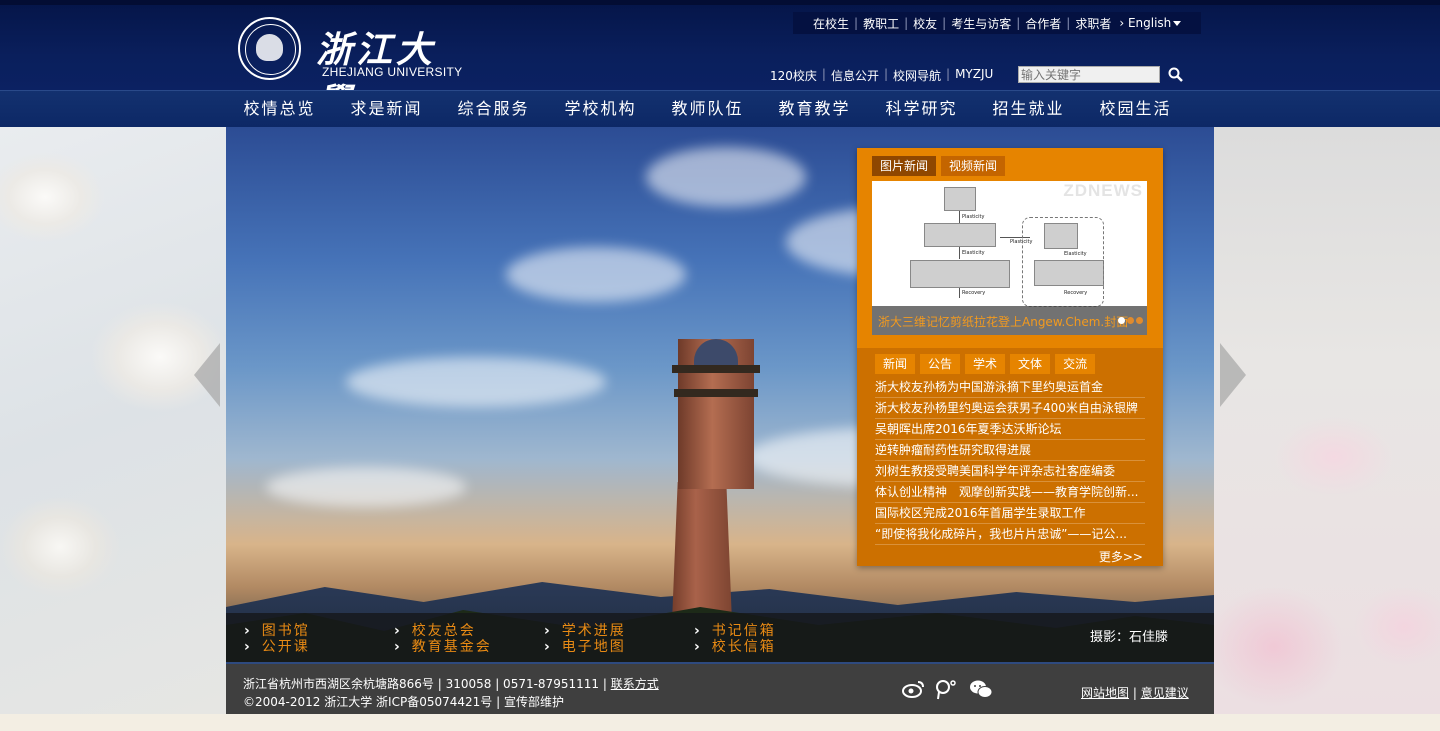  I want to click on quick-link-campus-map: › 电子地图, so click(585, 646).